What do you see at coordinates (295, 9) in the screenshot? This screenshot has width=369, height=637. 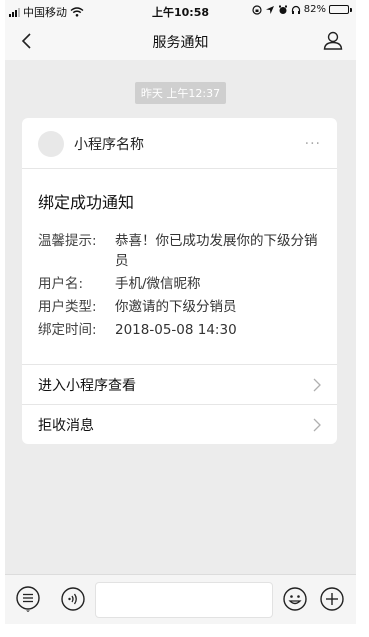 I see `headphones-icon` at bounding box center [295, 9].